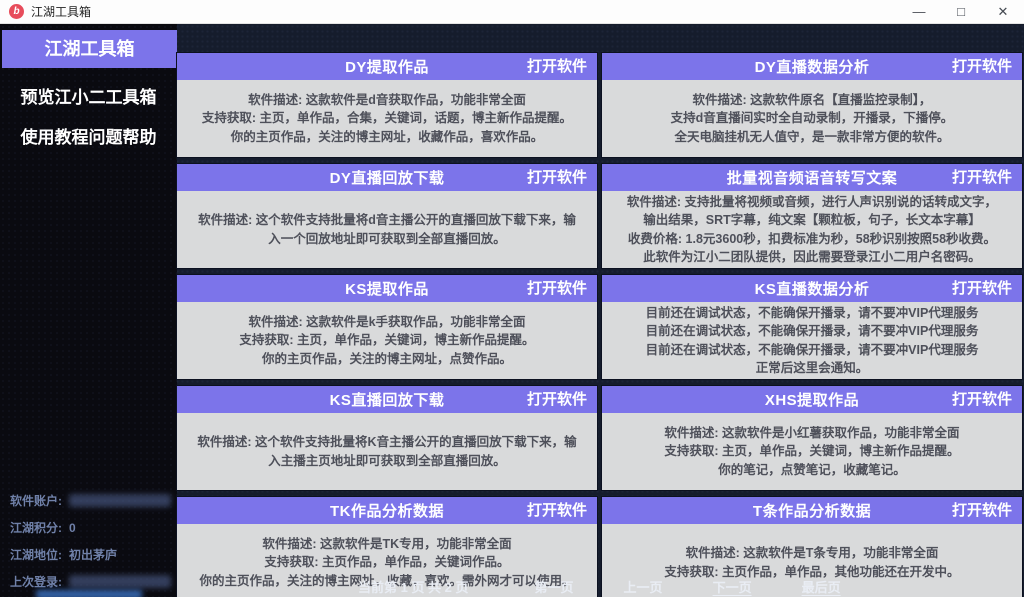 This screenshot has width=1024, height=597. I want to click on card-title: KS直播回放下载, so click(387, 400).